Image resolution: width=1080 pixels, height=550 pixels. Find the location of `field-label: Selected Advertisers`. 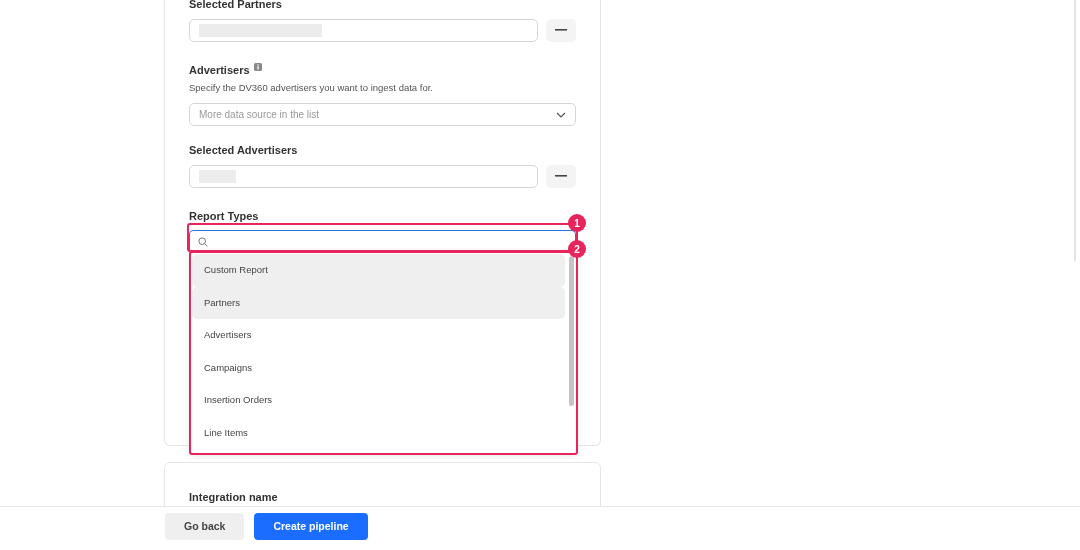

field-label: Selected Advertisers is located at coordinates (244, 151).